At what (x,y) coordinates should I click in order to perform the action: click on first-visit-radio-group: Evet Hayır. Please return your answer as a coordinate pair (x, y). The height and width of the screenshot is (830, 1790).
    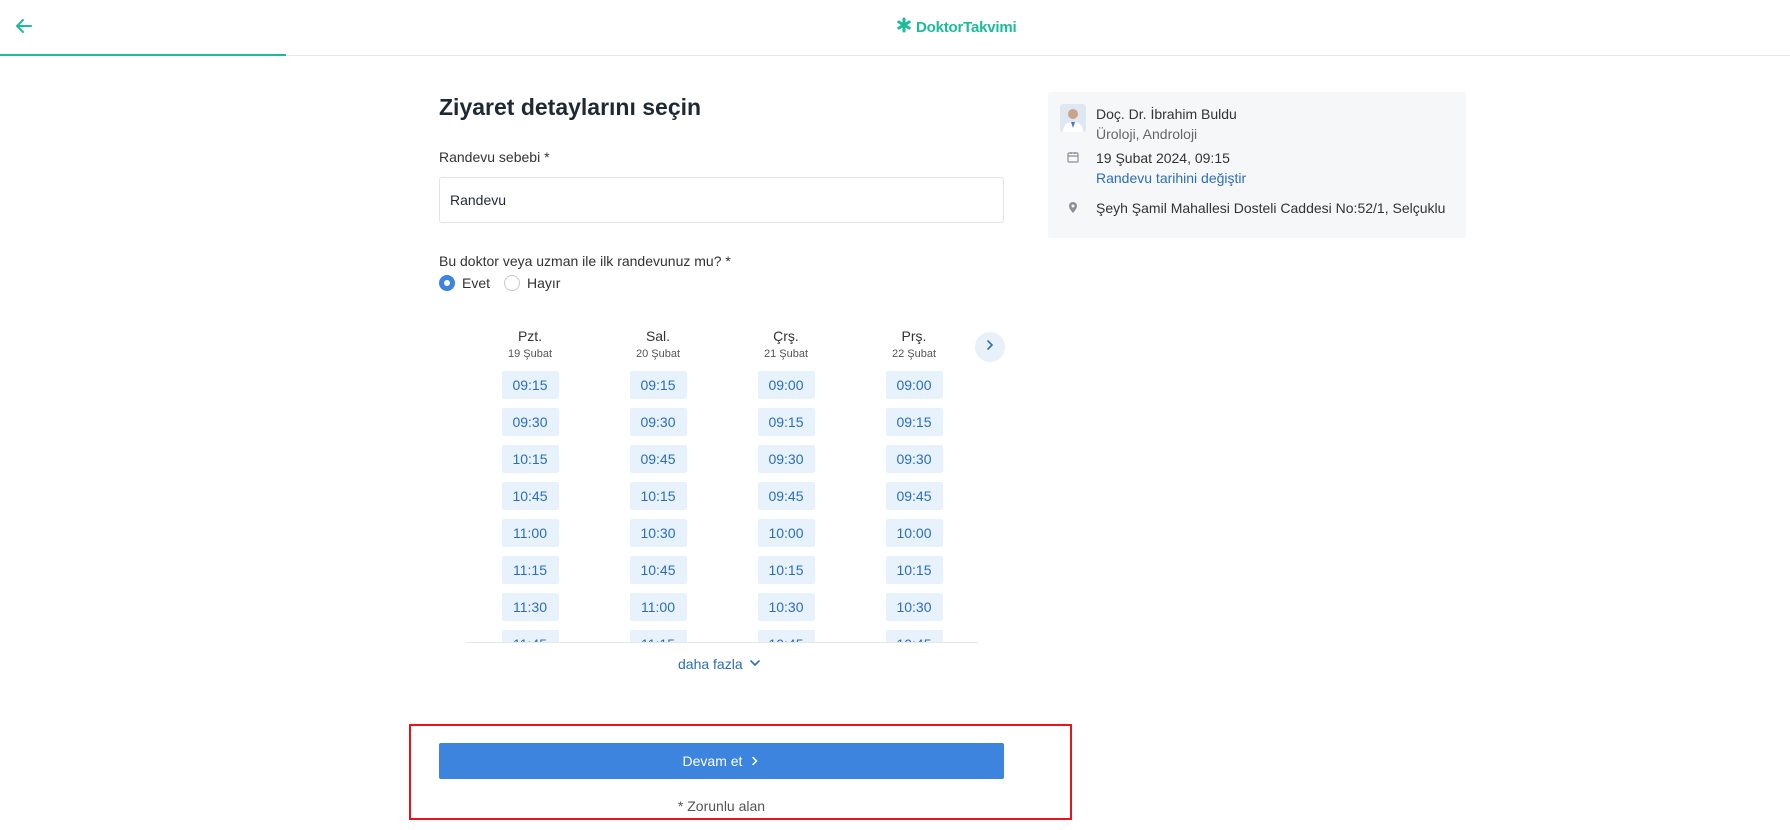
    Looking at the image, I should click on (721, 283).